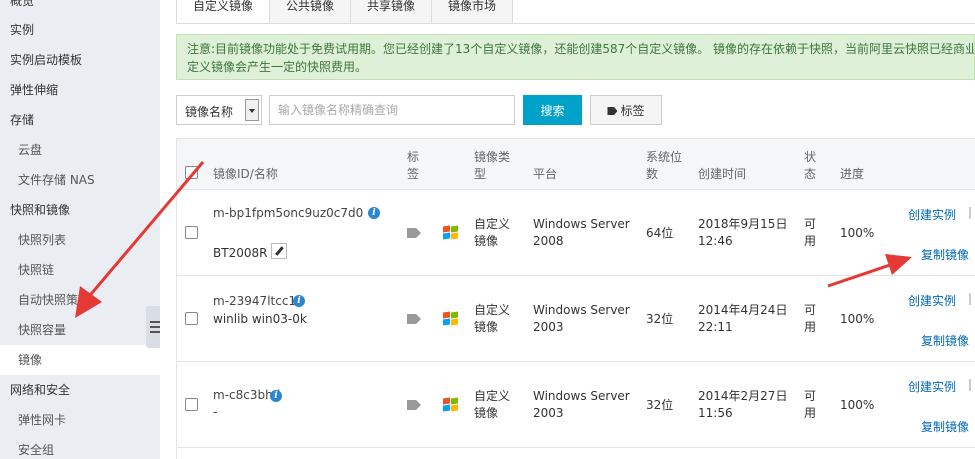 This screenshot has width=975, height=459. Describe the element at coordinates (240, 253) in the screenshot. I see `image-name: BT2008R` at that location.